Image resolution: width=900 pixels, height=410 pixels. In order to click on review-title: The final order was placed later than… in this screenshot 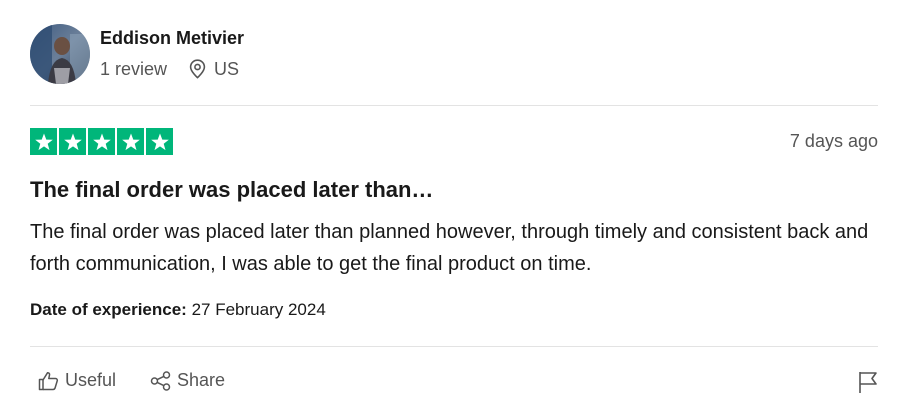, I will do `click(231, 190)`.